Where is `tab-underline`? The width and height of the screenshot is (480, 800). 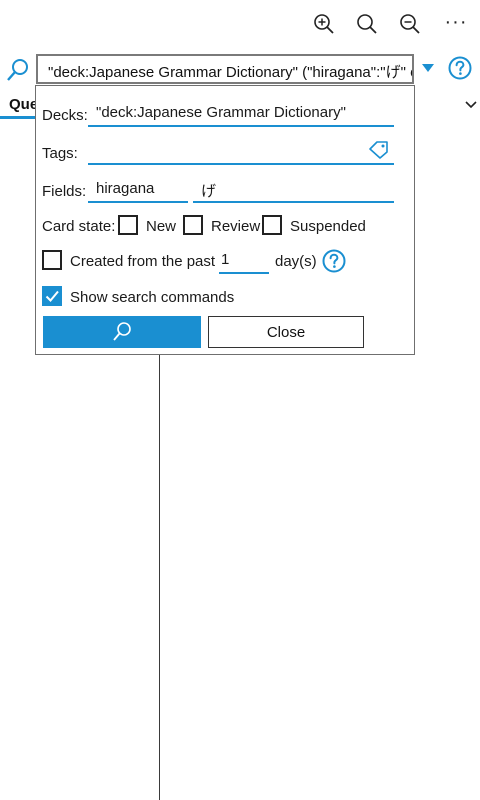
tab-underline is located at coordinates (18, 117).